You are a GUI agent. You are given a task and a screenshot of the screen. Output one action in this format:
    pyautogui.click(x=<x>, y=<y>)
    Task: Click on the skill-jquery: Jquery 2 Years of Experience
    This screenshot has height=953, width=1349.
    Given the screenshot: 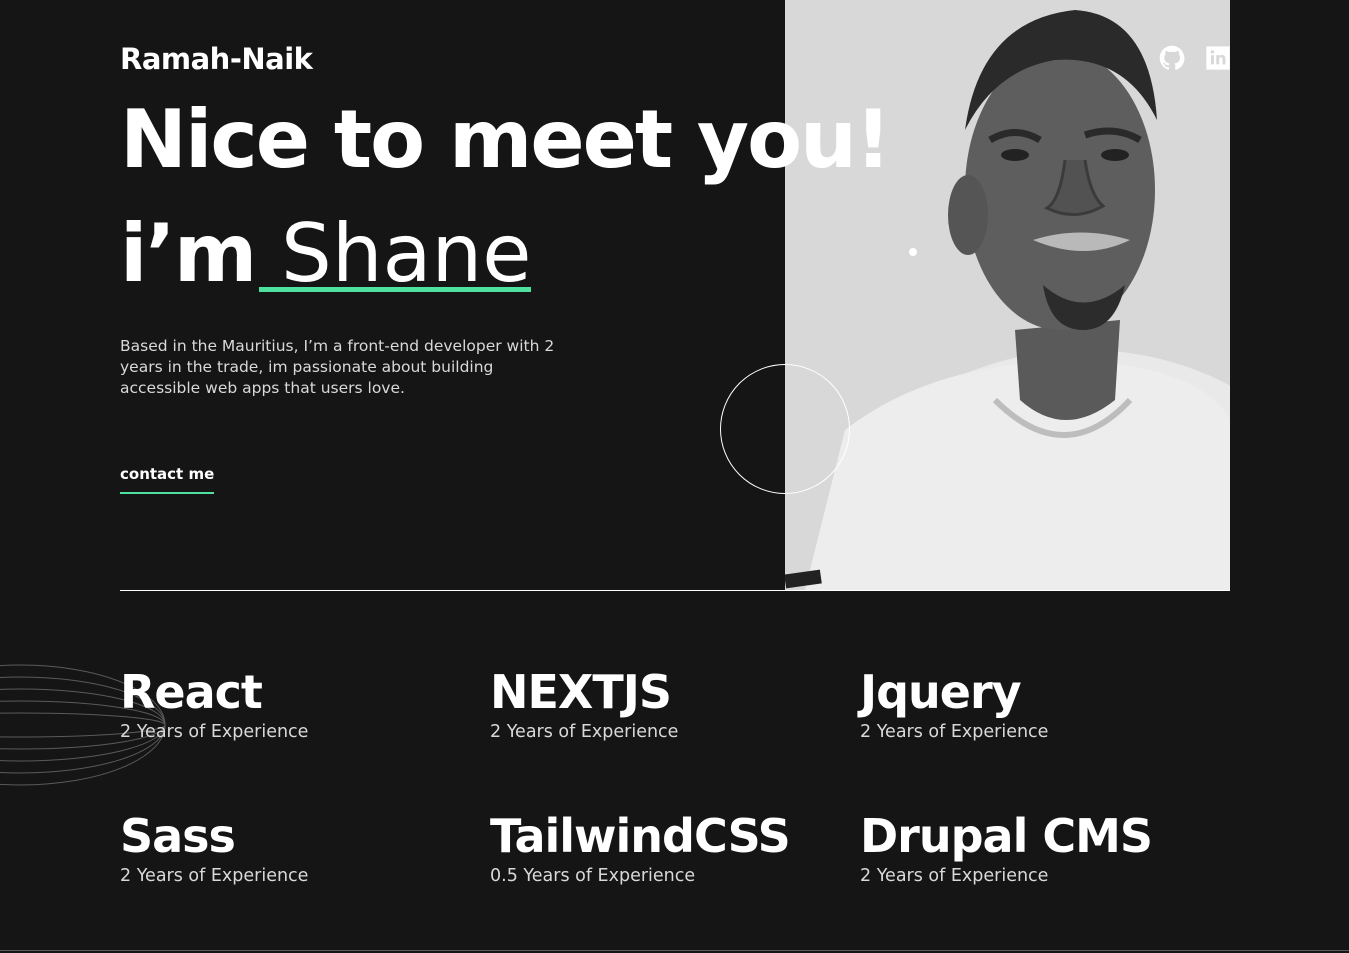 What is the action you would take?
    pyautogui.click(x=954, y=704)
    